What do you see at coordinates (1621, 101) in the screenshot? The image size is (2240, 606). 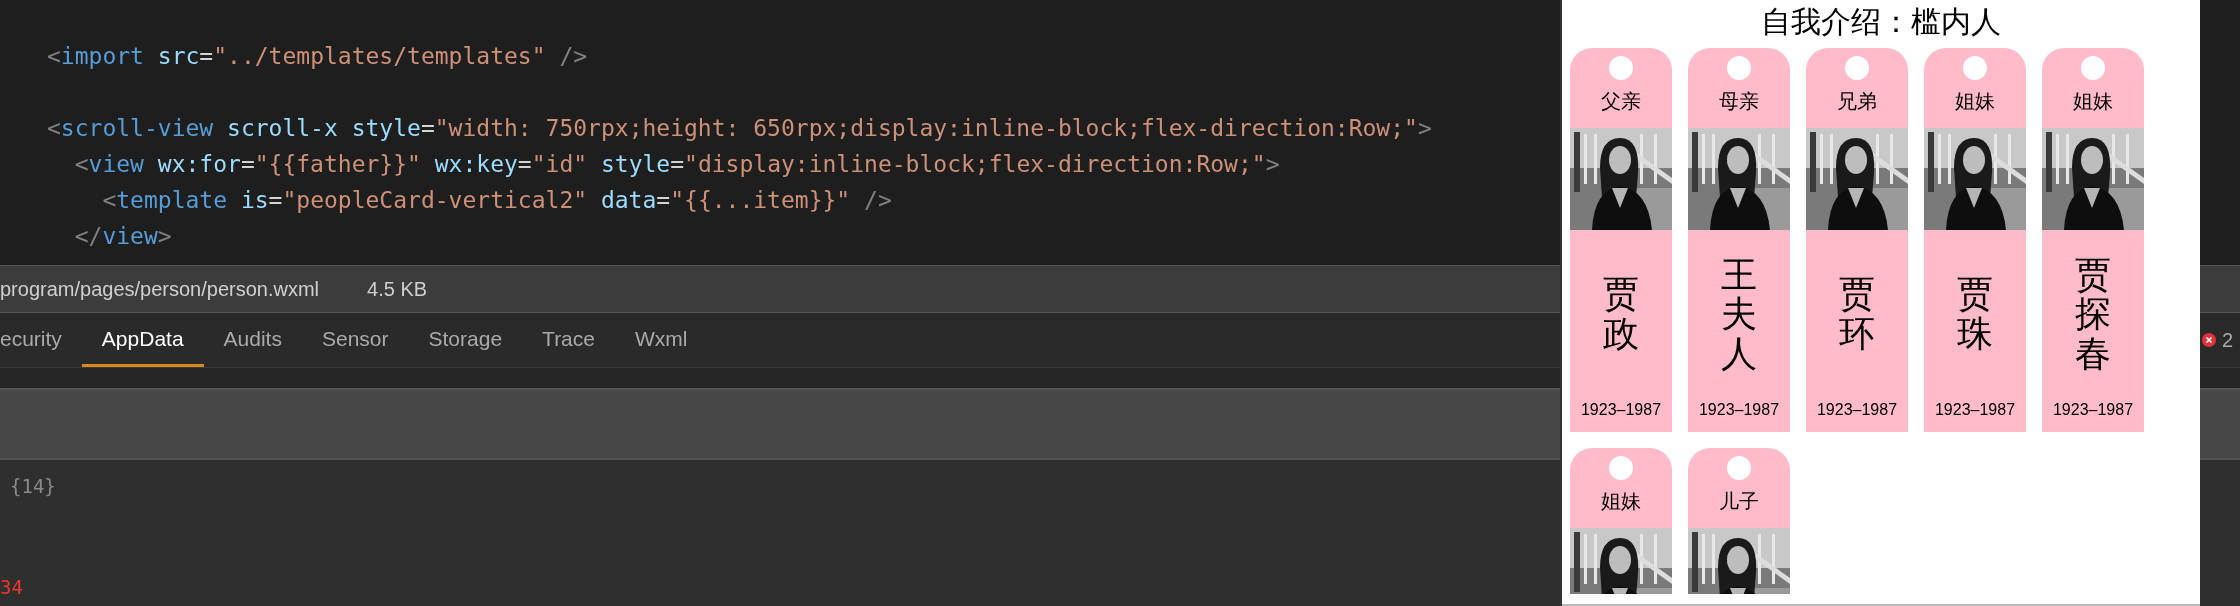 I see `relation-label: 父亲` at bounding box center [1621, 101].